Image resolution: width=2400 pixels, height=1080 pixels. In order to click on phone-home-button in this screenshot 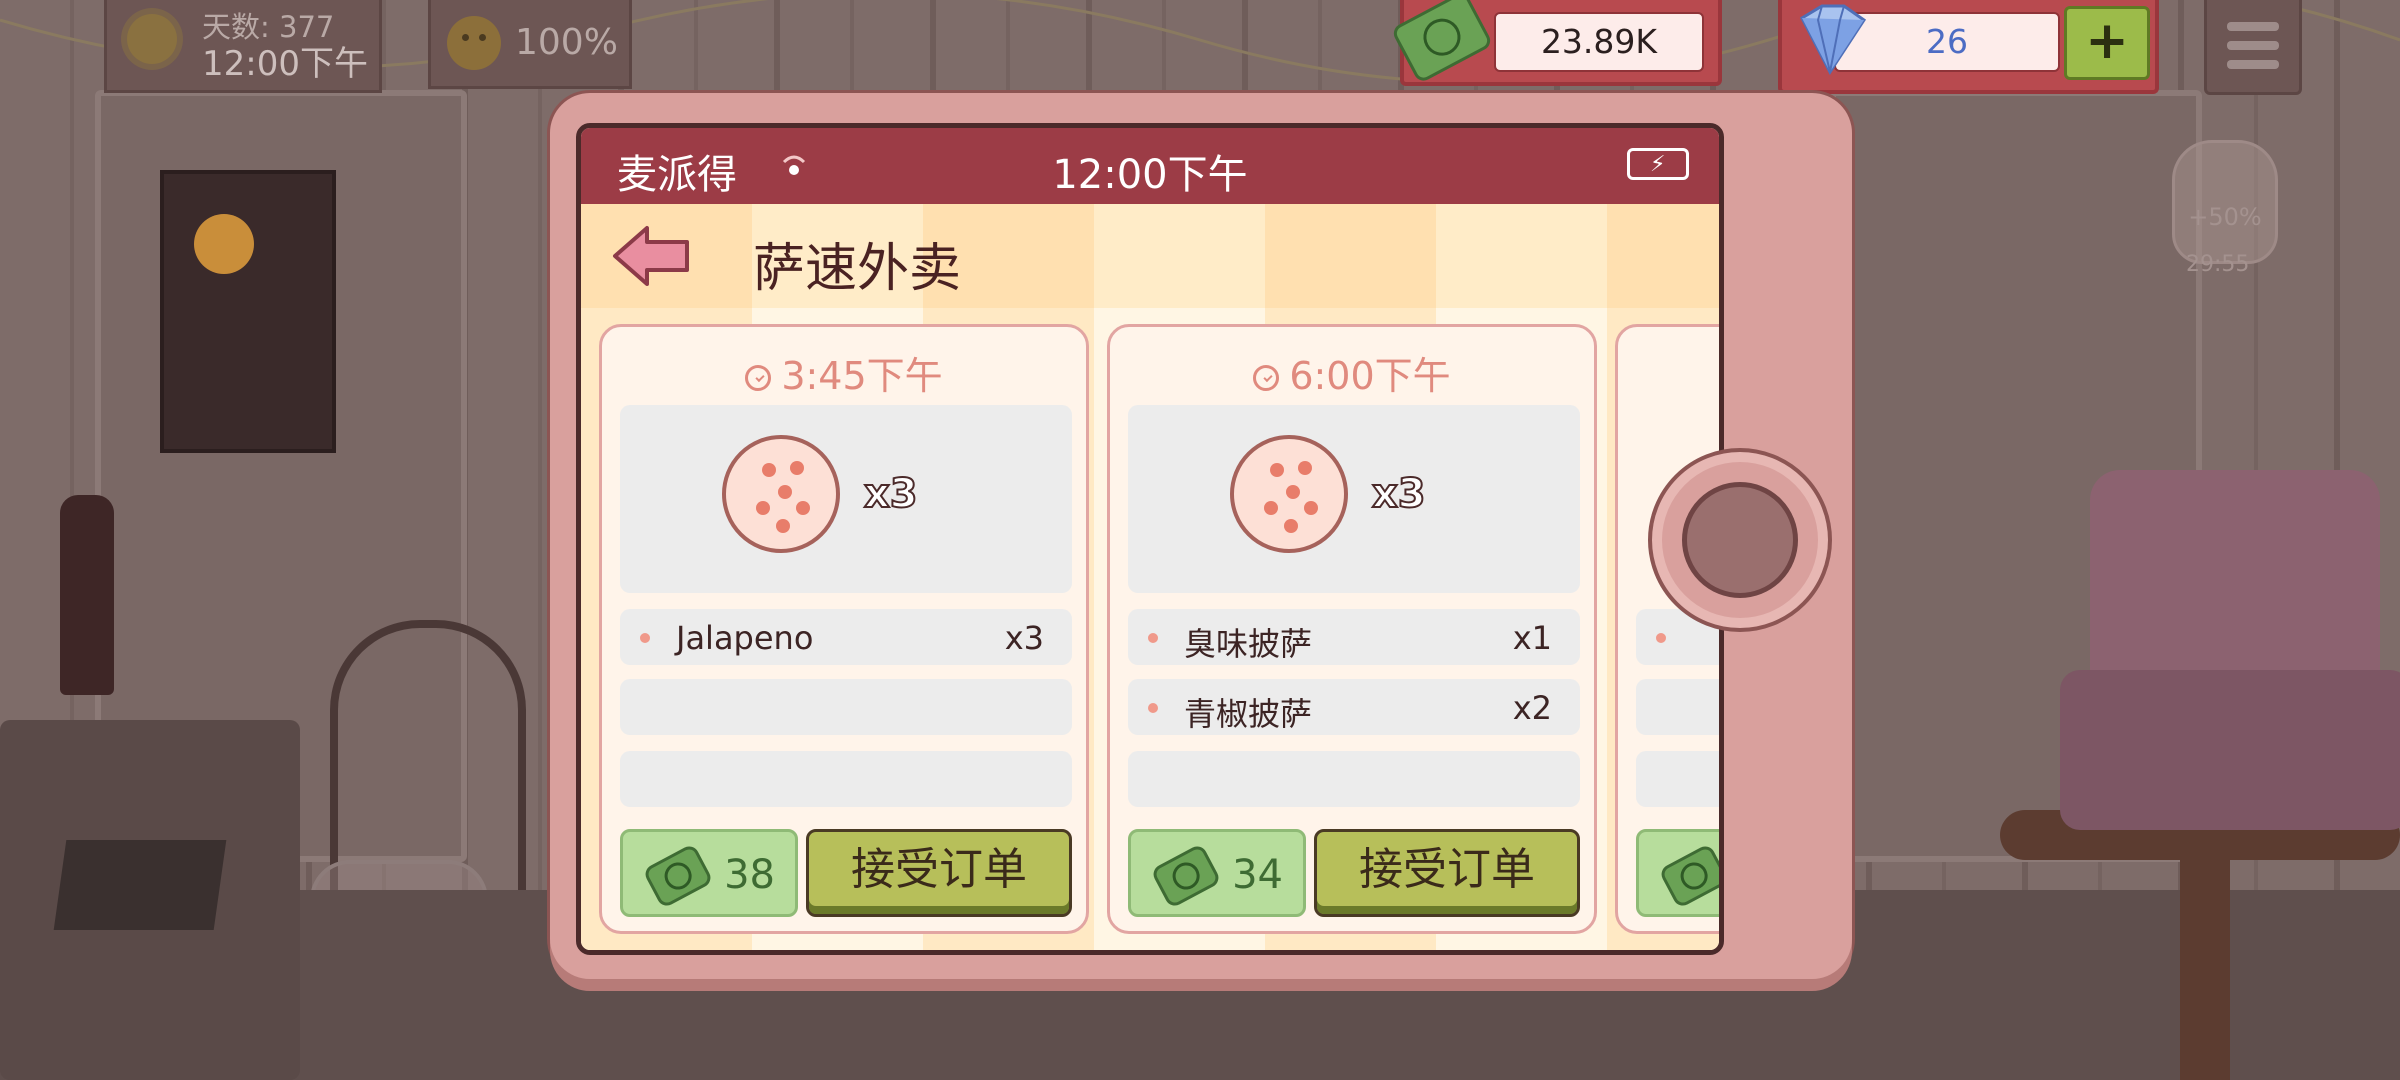, I will do `click(1740, 540)`.